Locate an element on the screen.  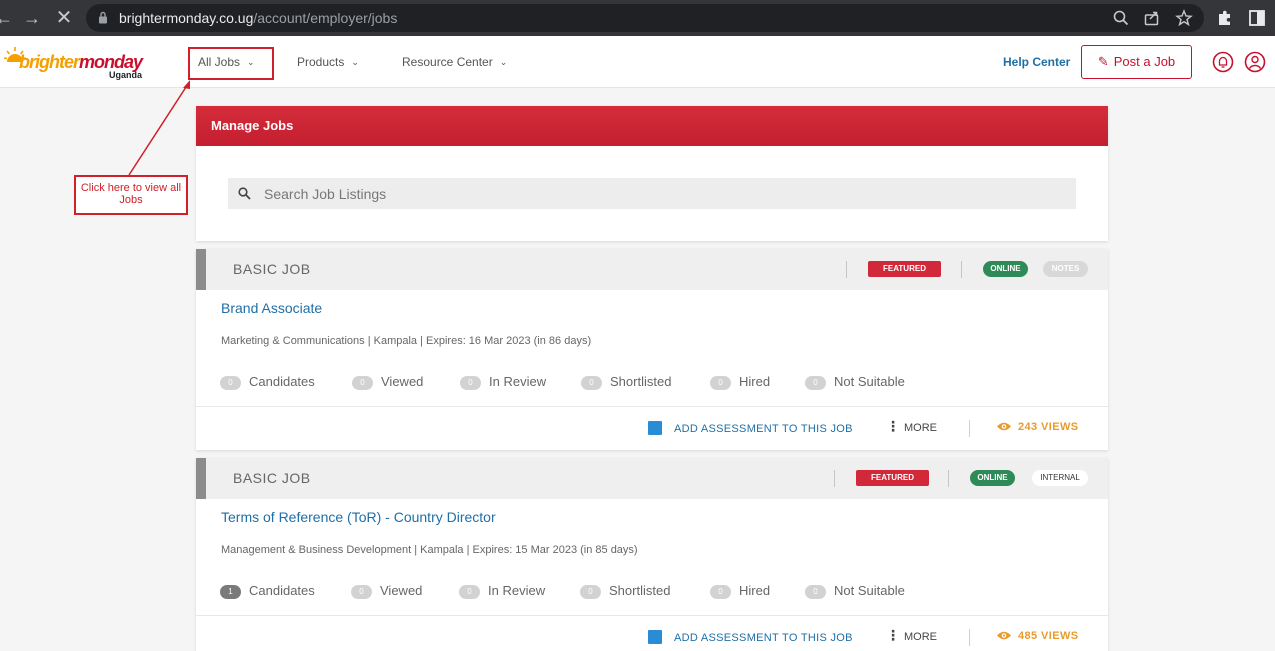
nav-resource-center: Resource Center ⌄ is located at coordinates (454, 62).